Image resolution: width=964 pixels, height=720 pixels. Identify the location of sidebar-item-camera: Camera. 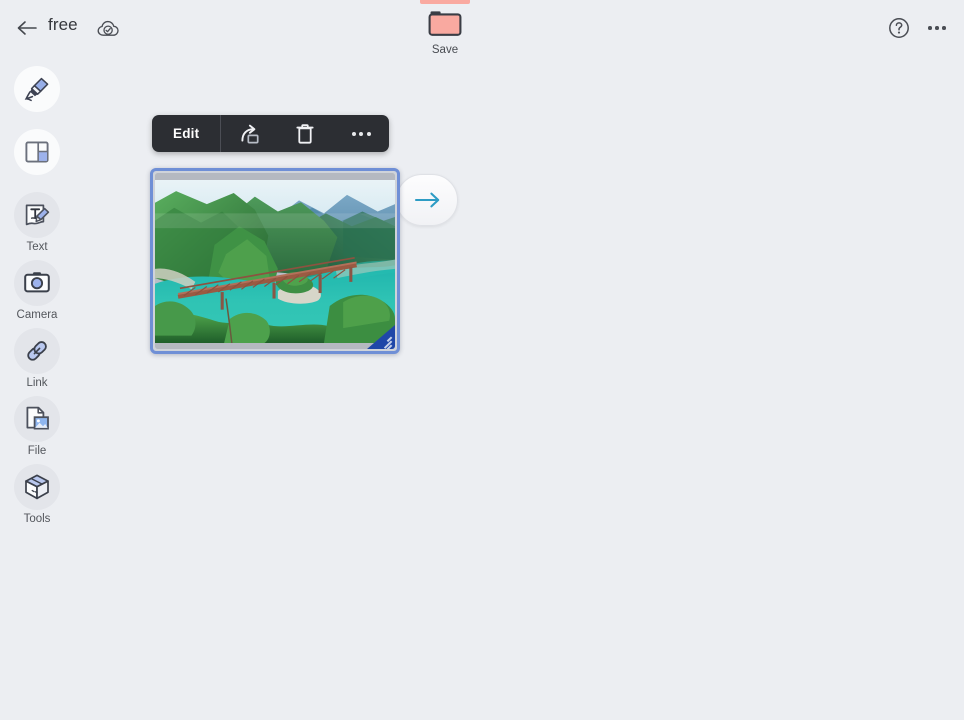
(37, 291).